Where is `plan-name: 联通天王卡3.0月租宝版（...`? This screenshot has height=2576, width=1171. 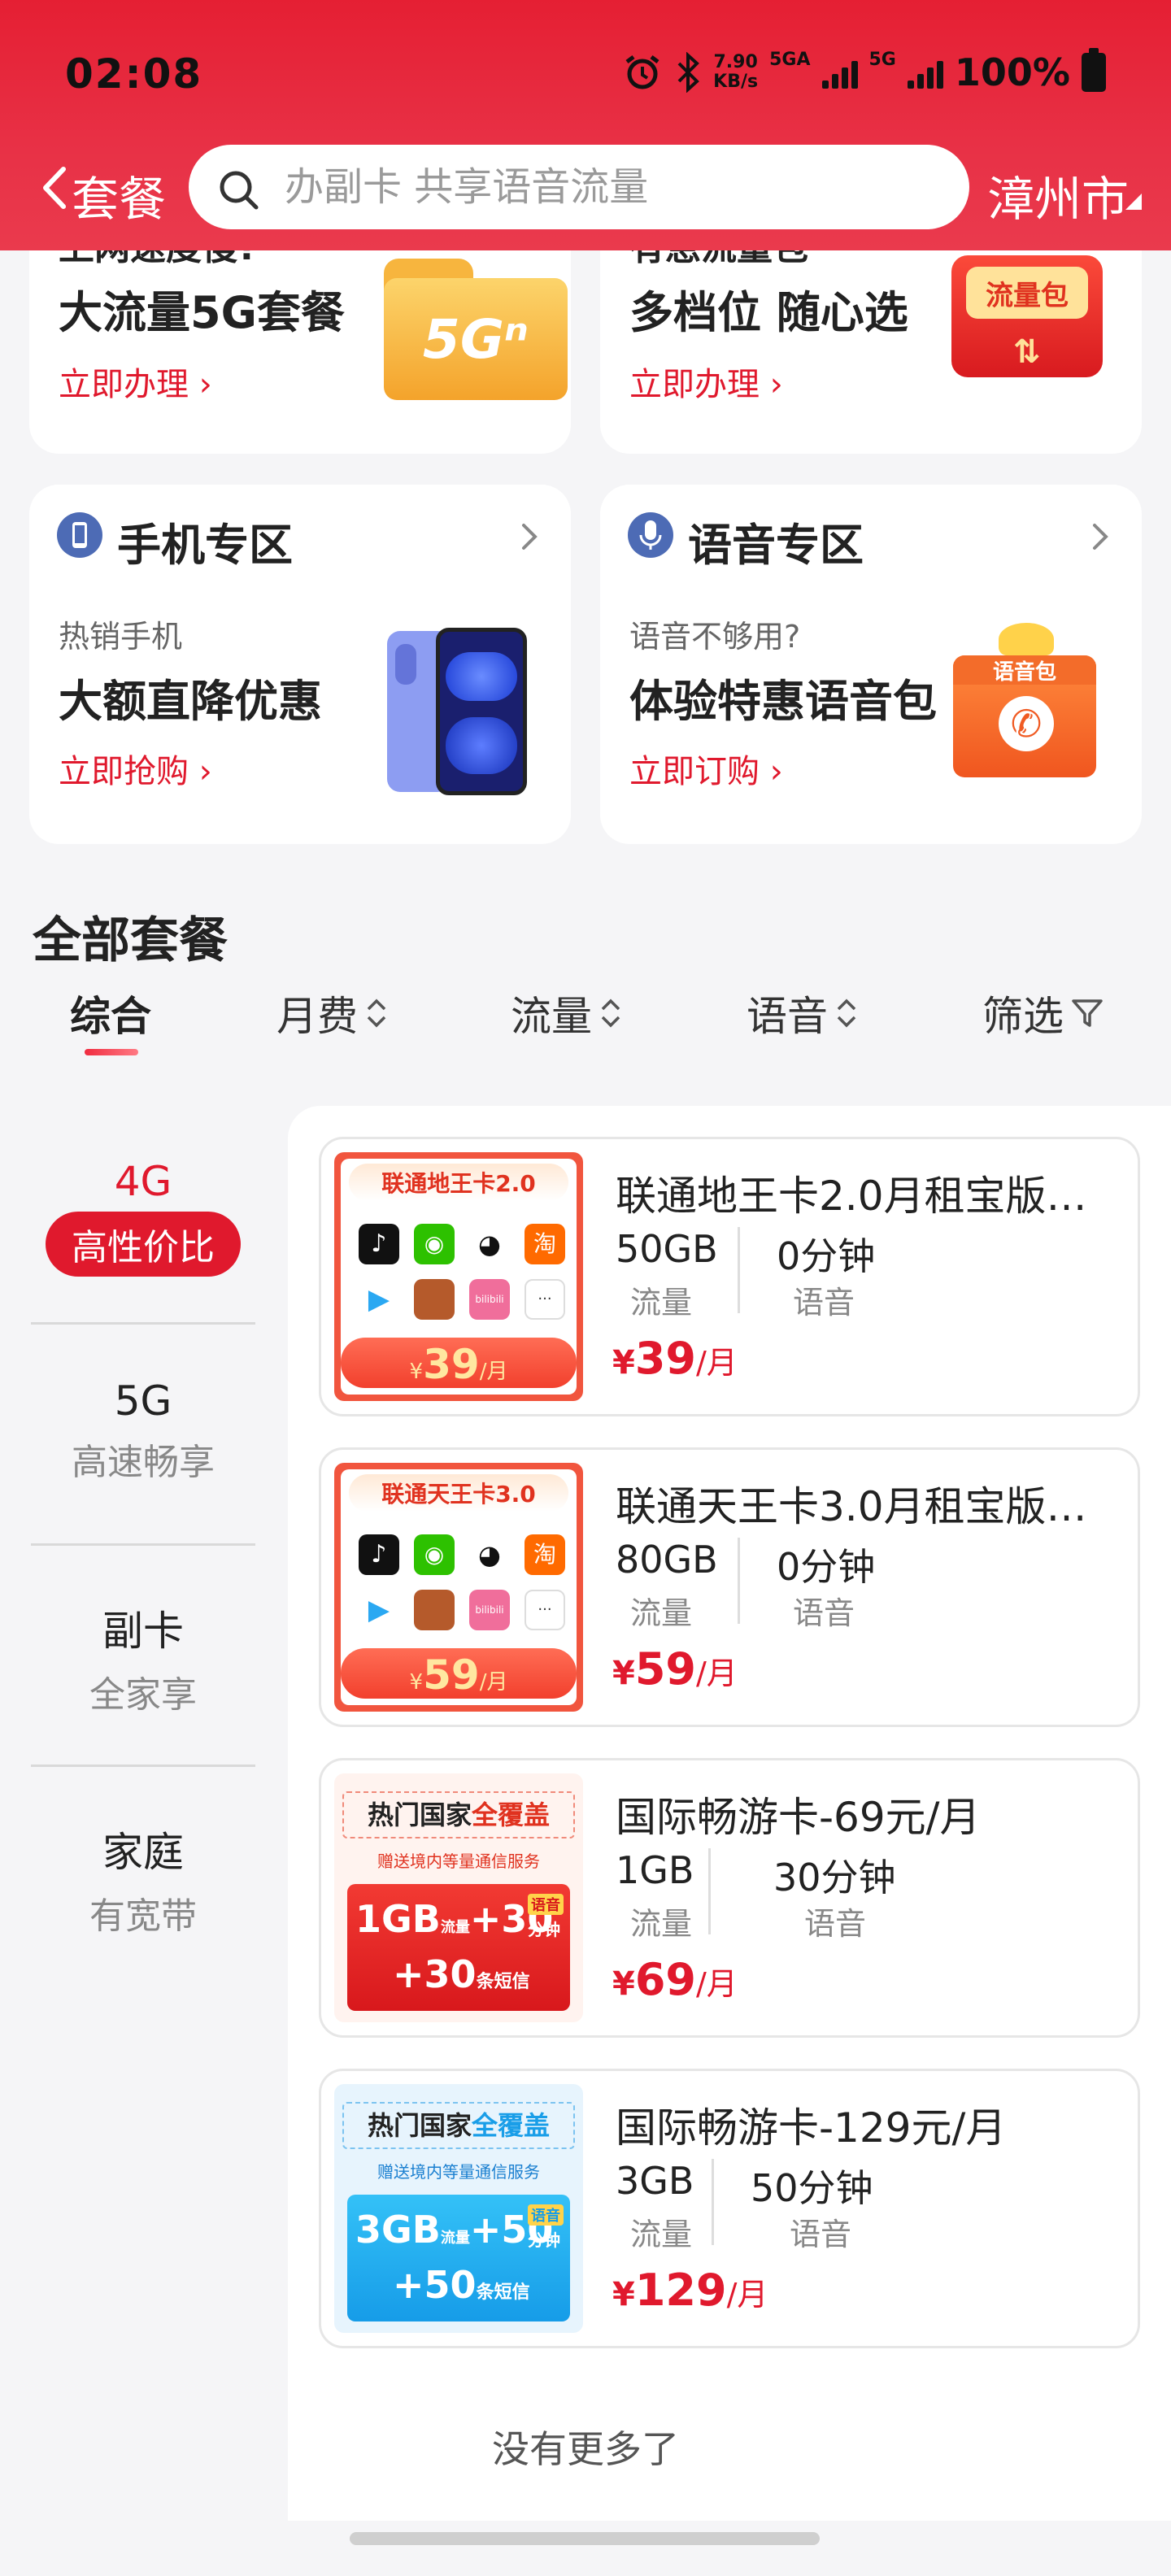
plan-name: 联通天王卡3.0月租宝版（... is located at coordinates (868, 1506).